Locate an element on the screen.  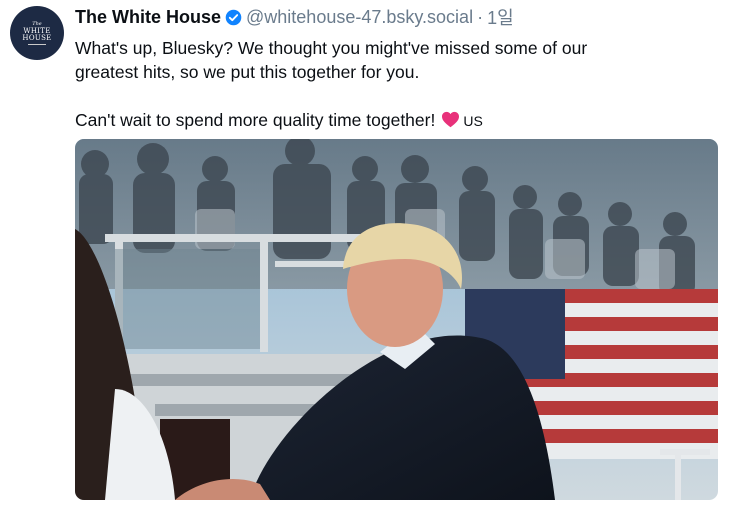
display-name: The White House is located at coordinates (148, 17).